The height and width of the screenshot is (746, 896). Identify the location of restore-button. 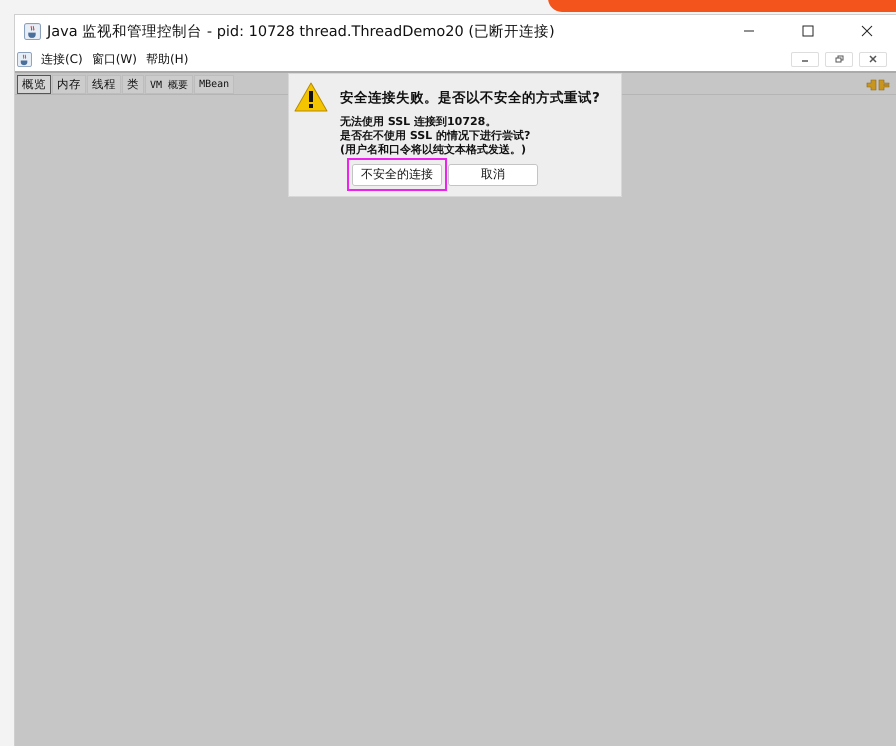
(839, 59).